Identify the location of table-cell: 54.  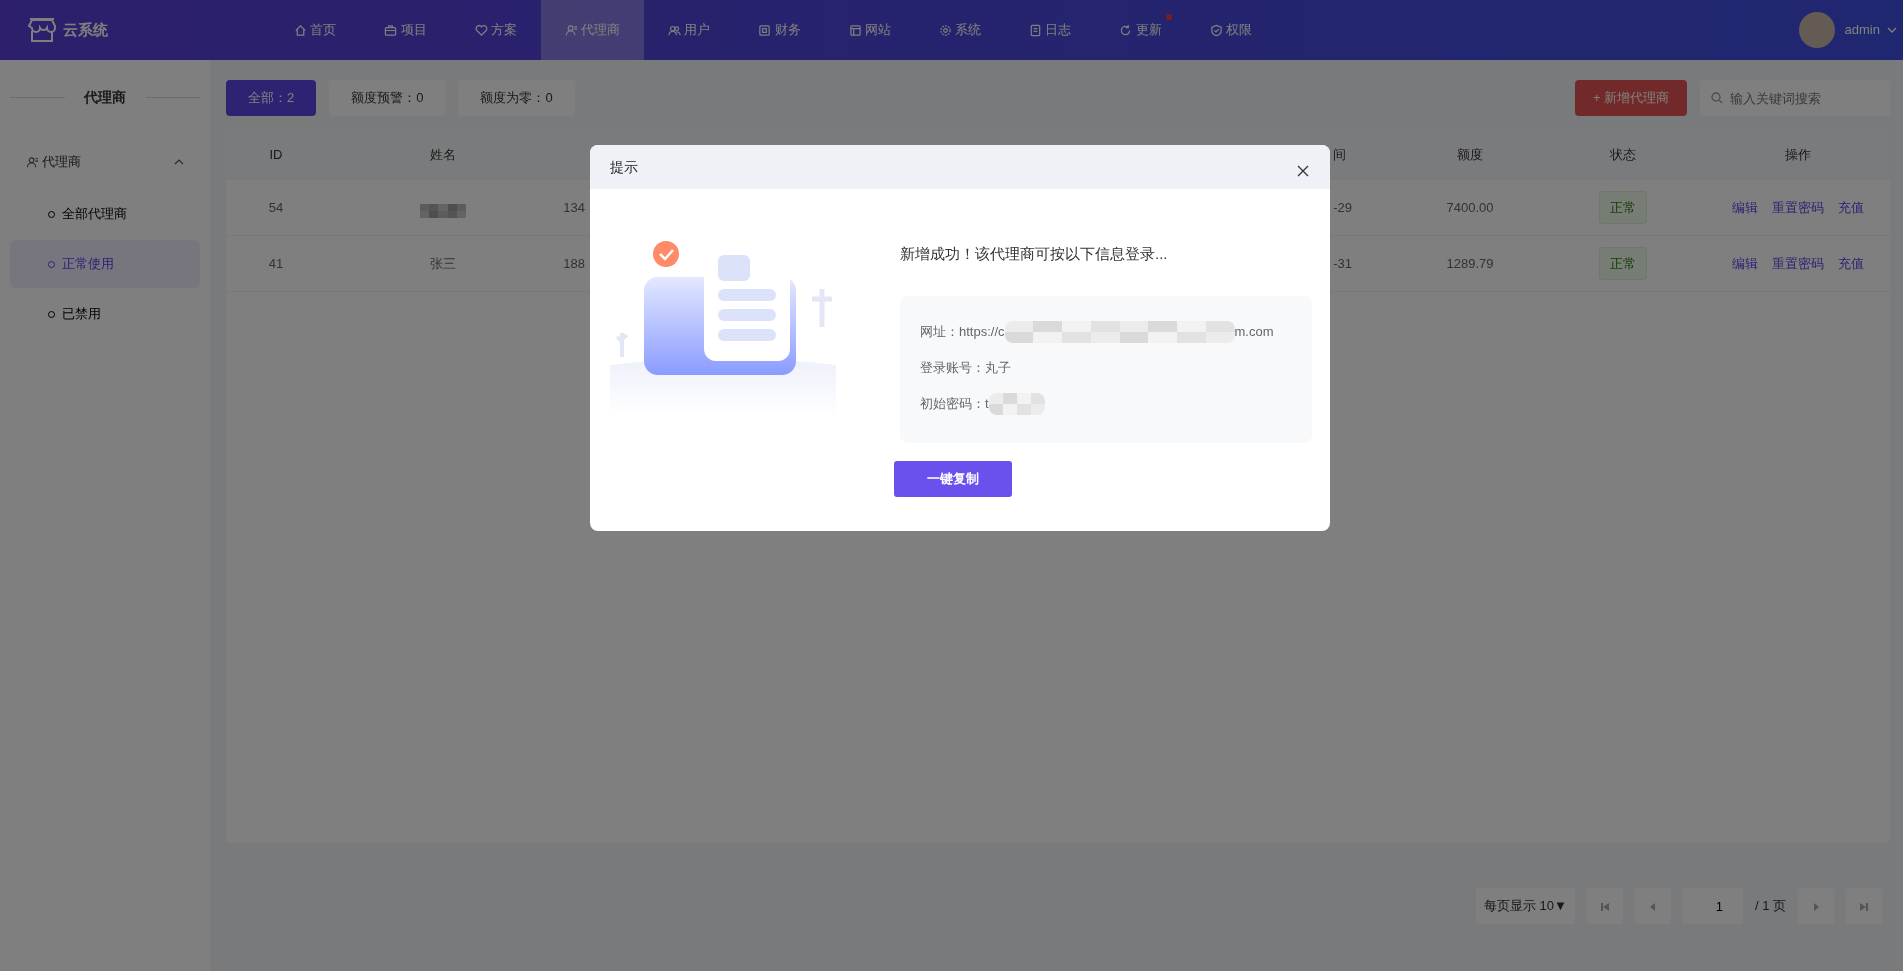
(276, 207).